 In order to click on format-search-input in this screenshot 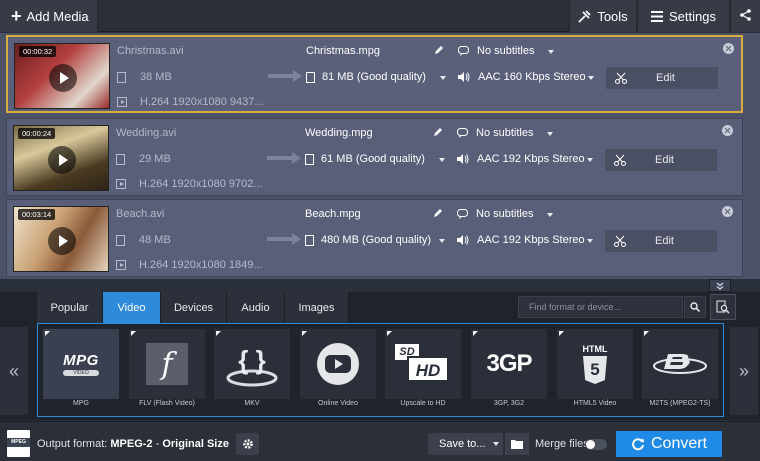, I will do `click(600, 307)`.